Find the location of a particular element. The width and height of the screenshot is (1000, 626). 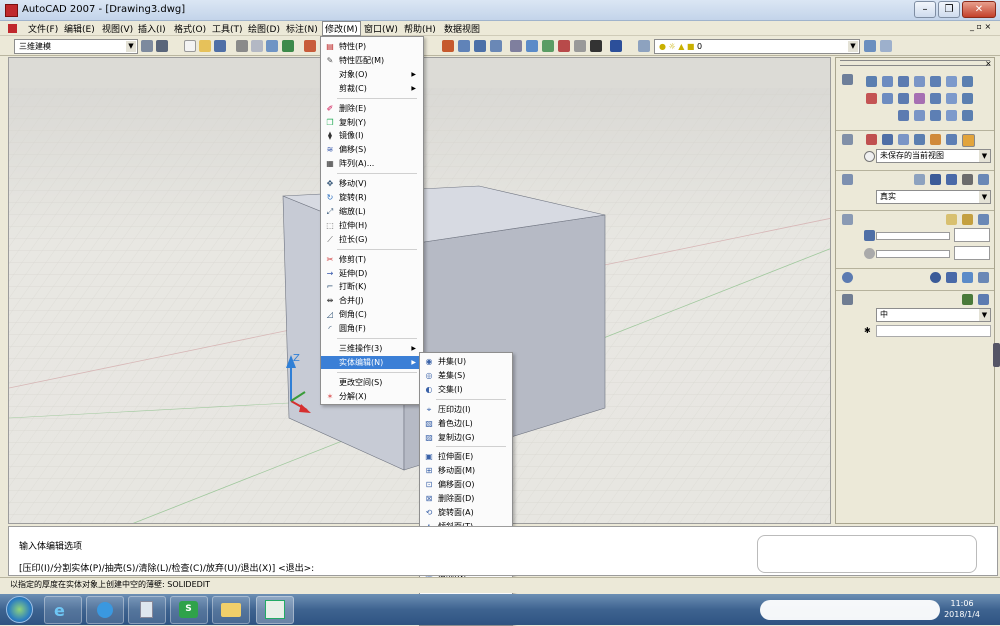

menu-data-view: 数据视图 is located at coordinates (462, 28).